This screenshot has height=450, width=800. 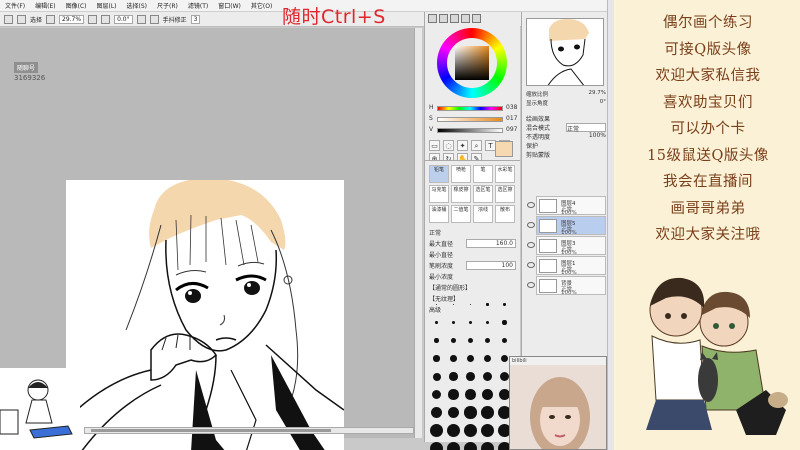 What do you see at coordinates (123, 19) in the screenshot?
I see `rotation-field: 0.0°` at bounding box center [123, 19].